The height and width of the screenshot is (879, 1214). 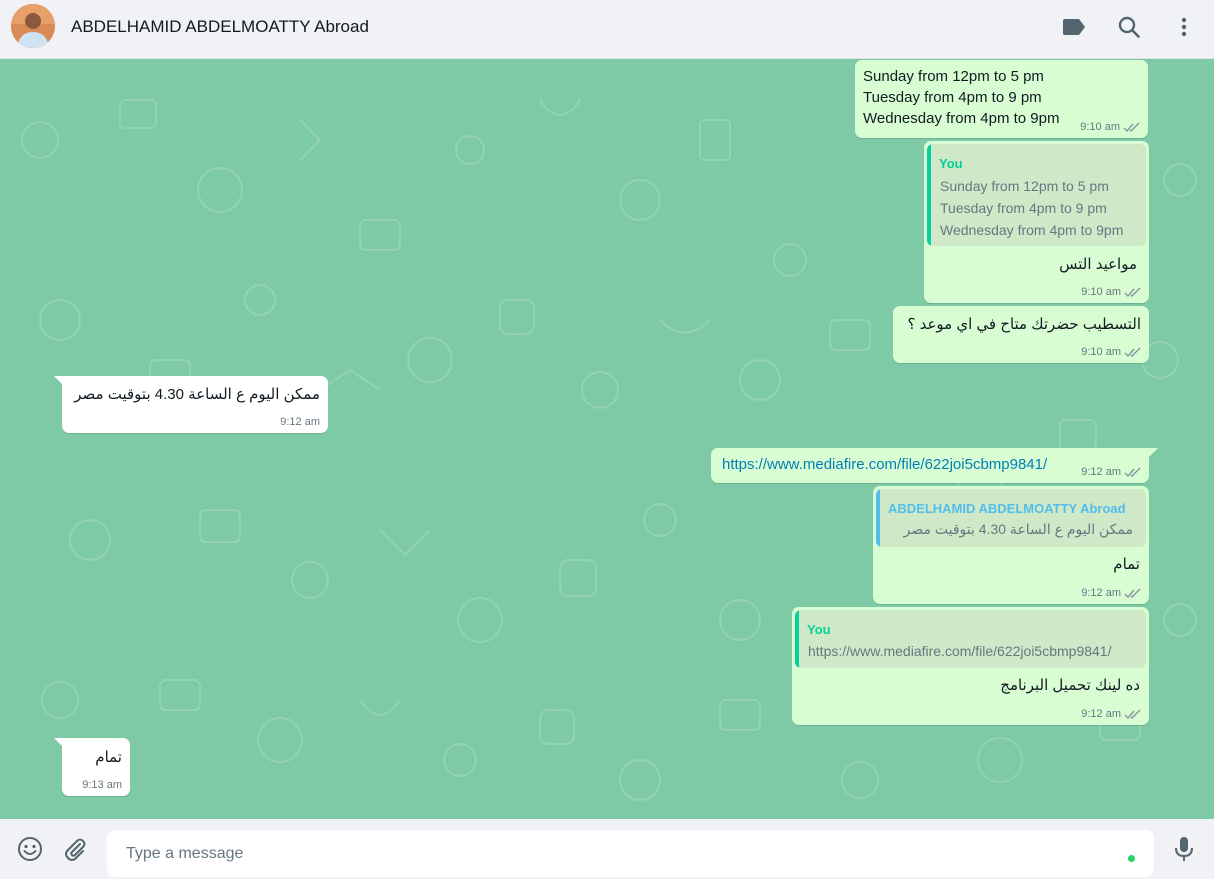 What do you see at coordinates (1070, 685) in the screenshot?
I see `message-text: ده لينك تحميل البرنامج` at bounding box center [1070, 685].